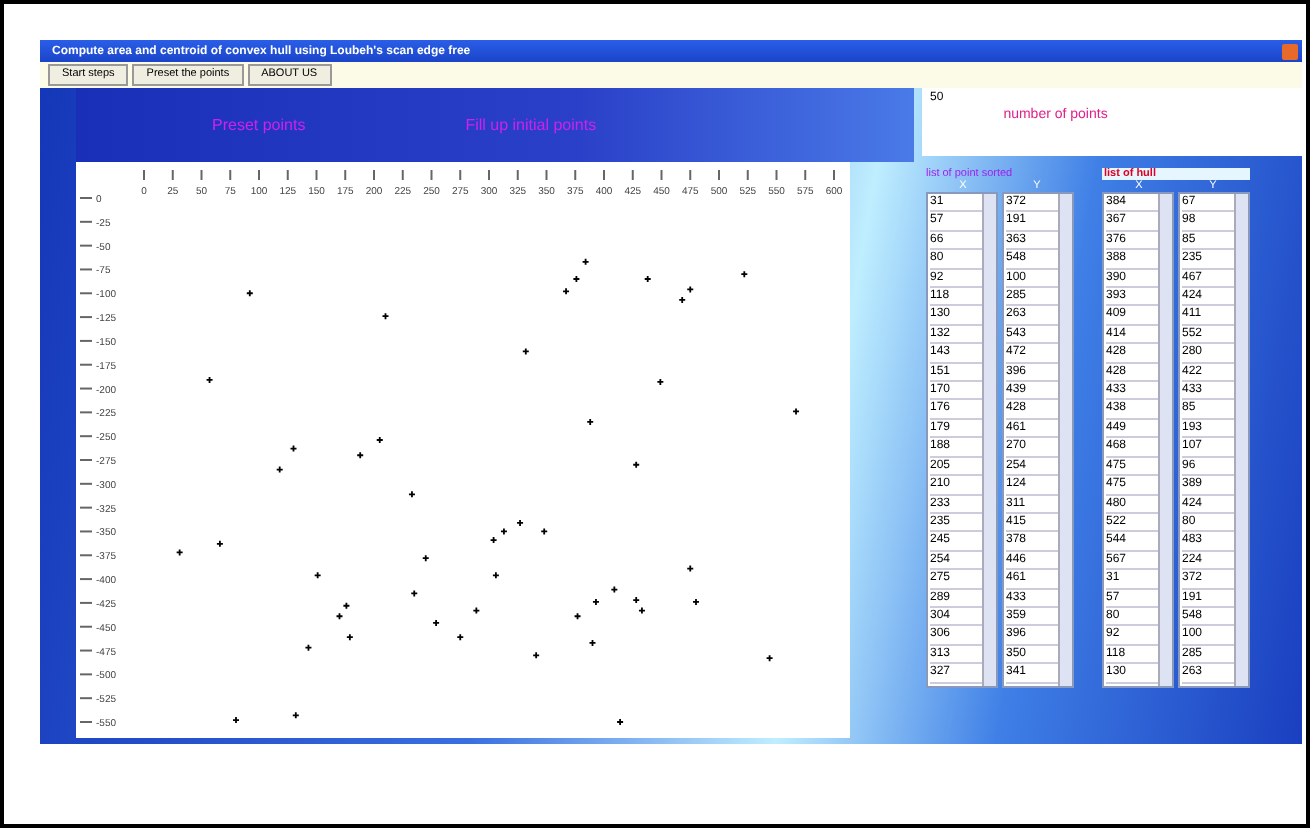 This screenshot has height=828, width=1310. I want to click on banner-label: Fill up initial points, so click(531, 125).